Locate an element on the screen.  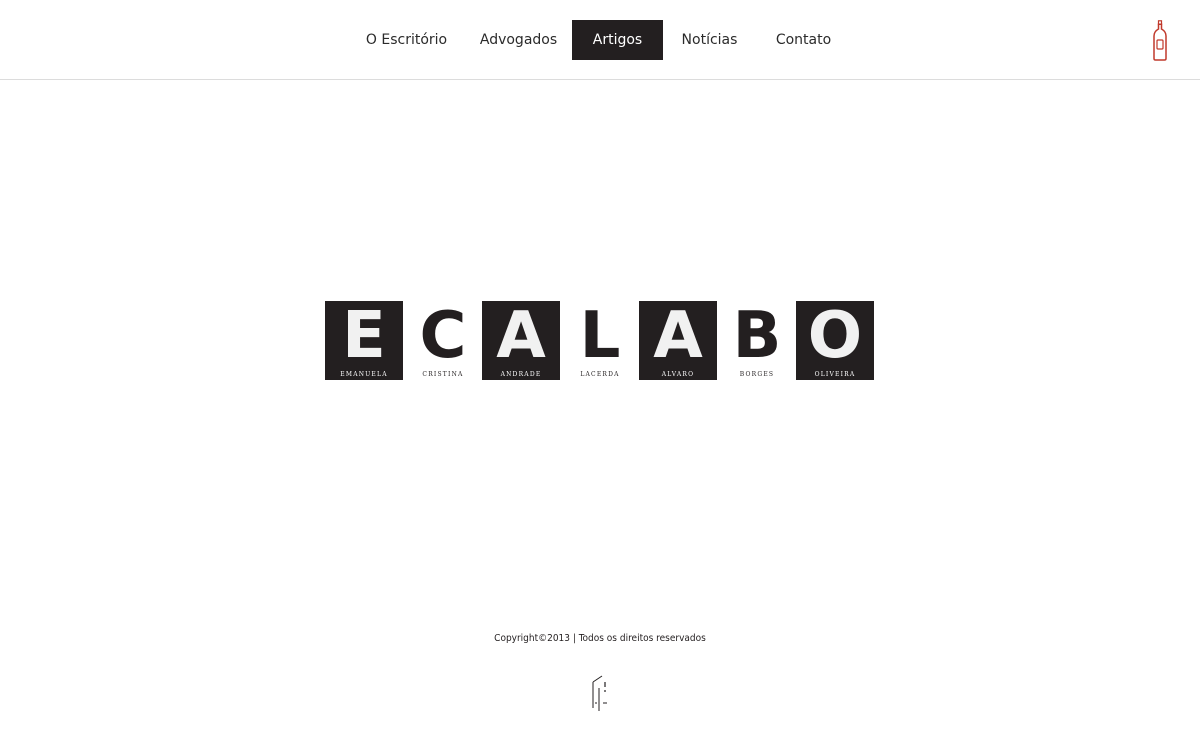
logo-tile-alvaro: A ALVARO is located at coordinates (678, 340).